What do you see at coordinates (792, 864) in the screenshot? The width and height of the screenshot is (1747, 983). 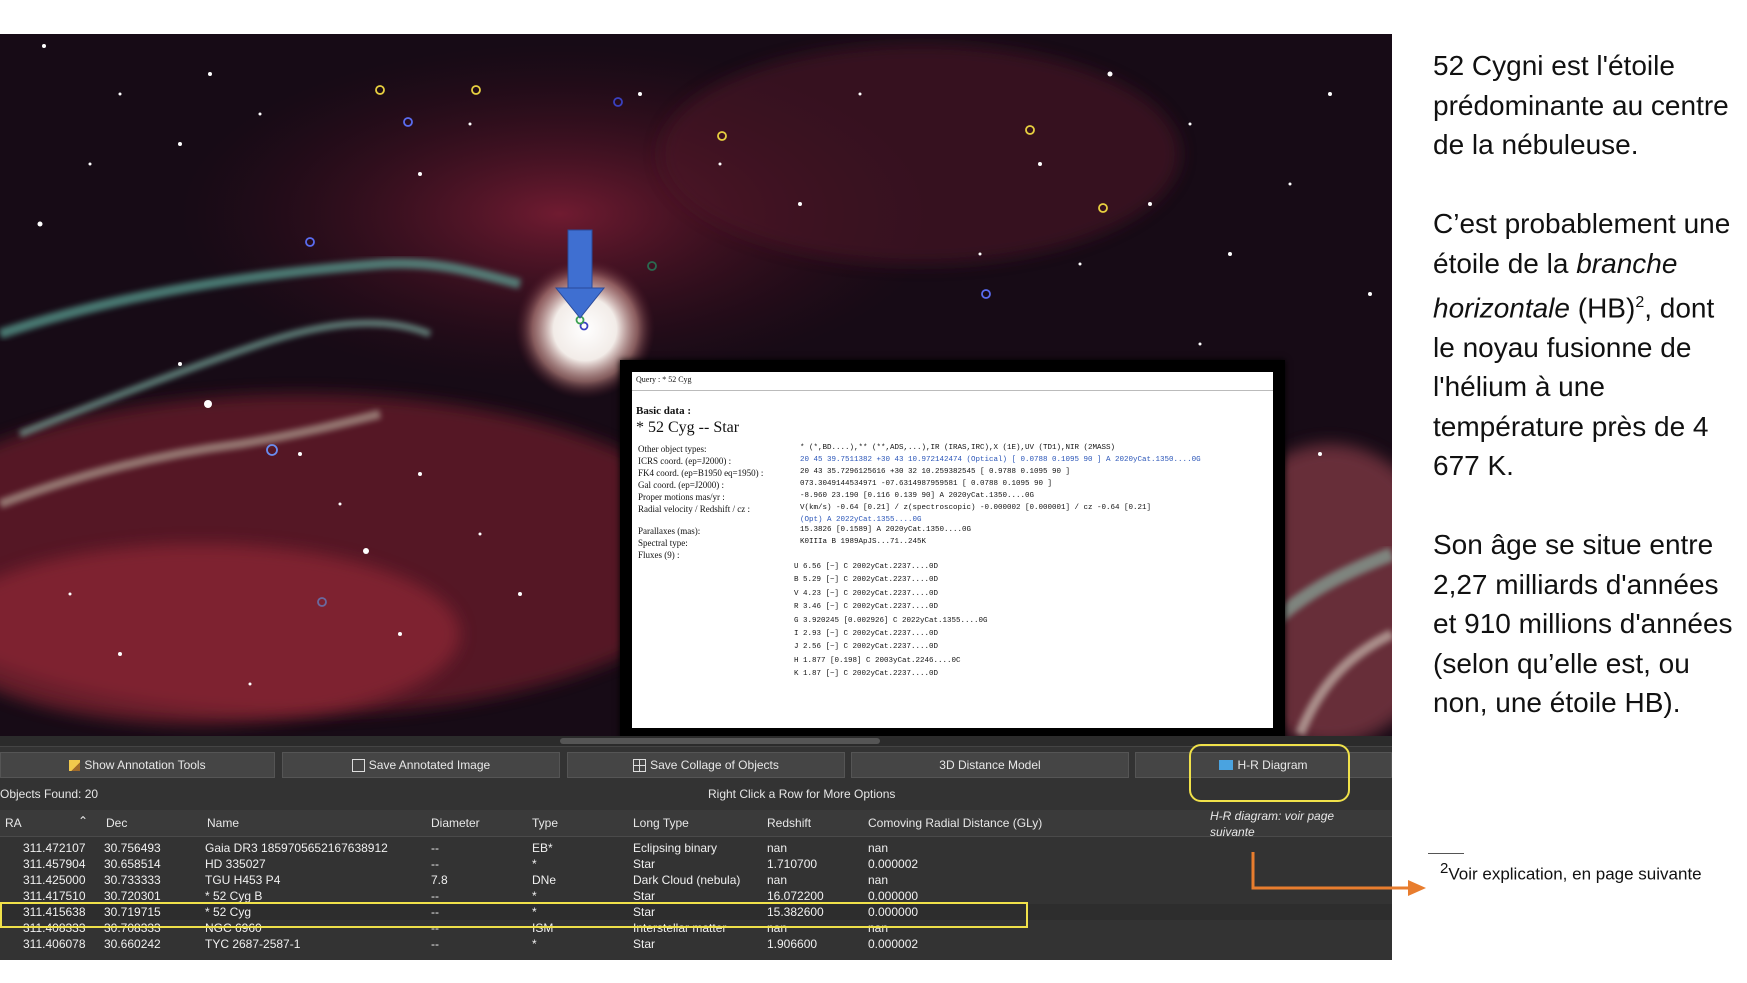 I see `cell-redshift: 1.710700` at bounding box center [792, 864].